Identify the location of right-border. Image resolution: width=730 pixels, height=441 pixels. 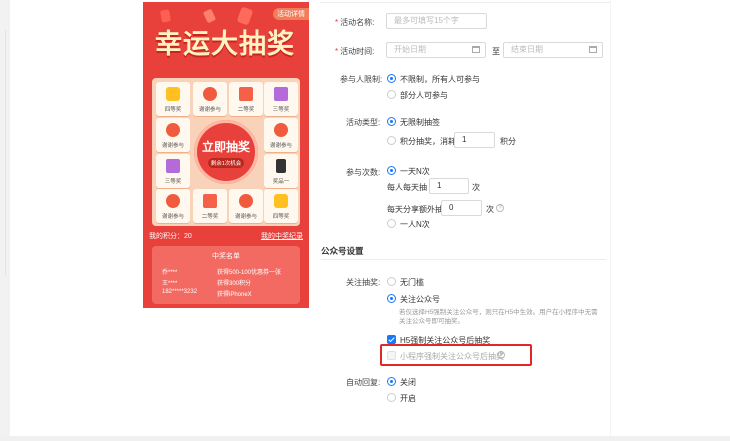
(610, 218).